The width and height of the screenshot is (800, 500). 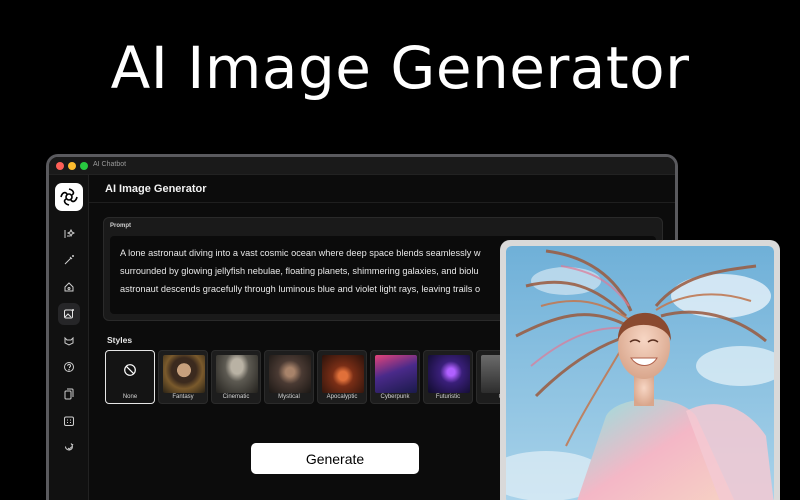 I want to click on style-card-apocalyptic: Apocalyptic, so click(x=342, y=377).